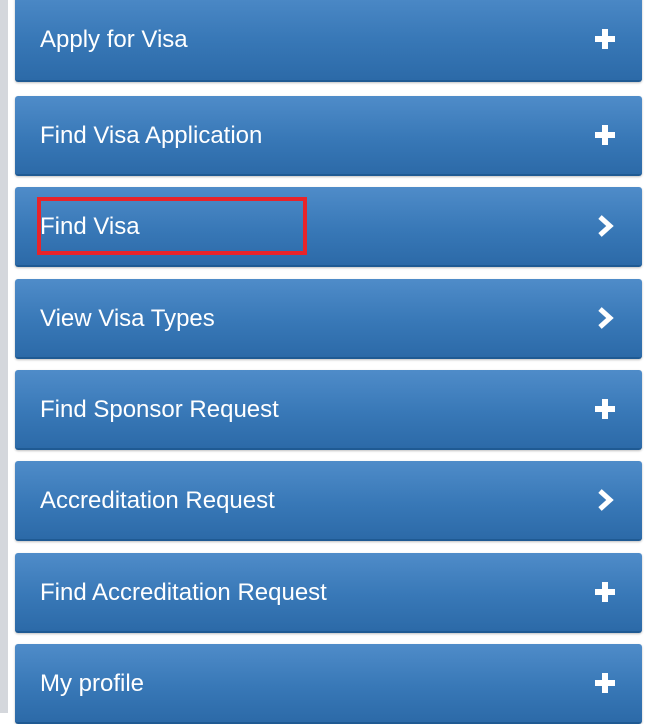 This screenshot has height=724, width=657. What do you see at coordinates (328, 41) in the screenshot?
I see `menu-item-apply-for-visa: Apply for Visa` at bounding box center [328, 41].